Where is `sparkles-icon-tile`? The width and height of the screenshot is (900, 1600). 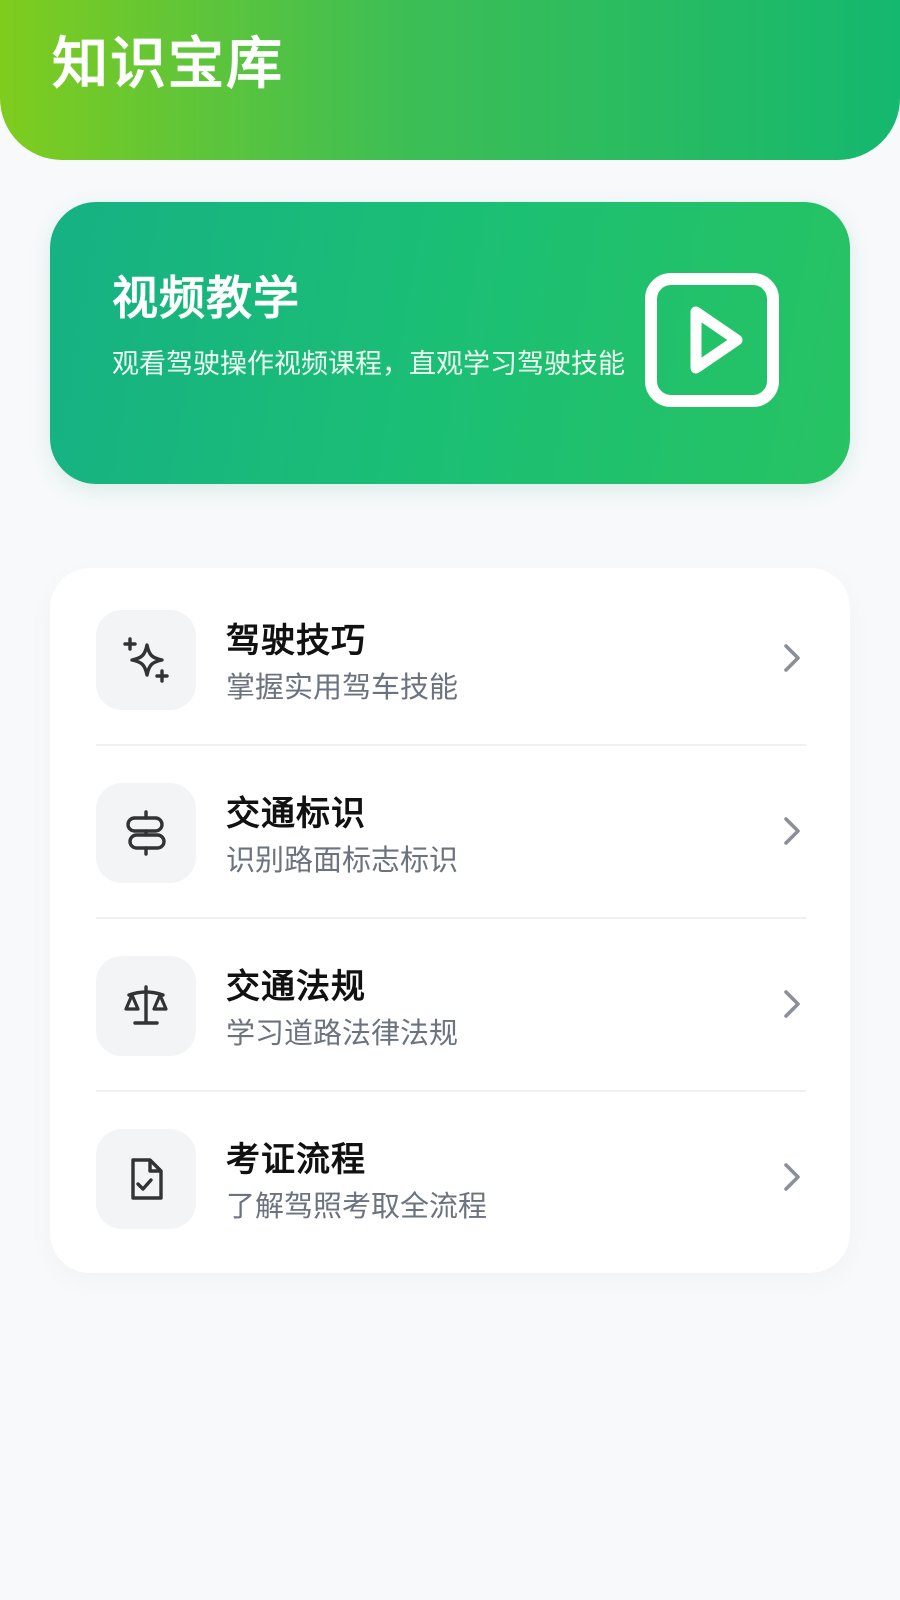 sparkles-icon-tile is located at coordinates (146, 660).